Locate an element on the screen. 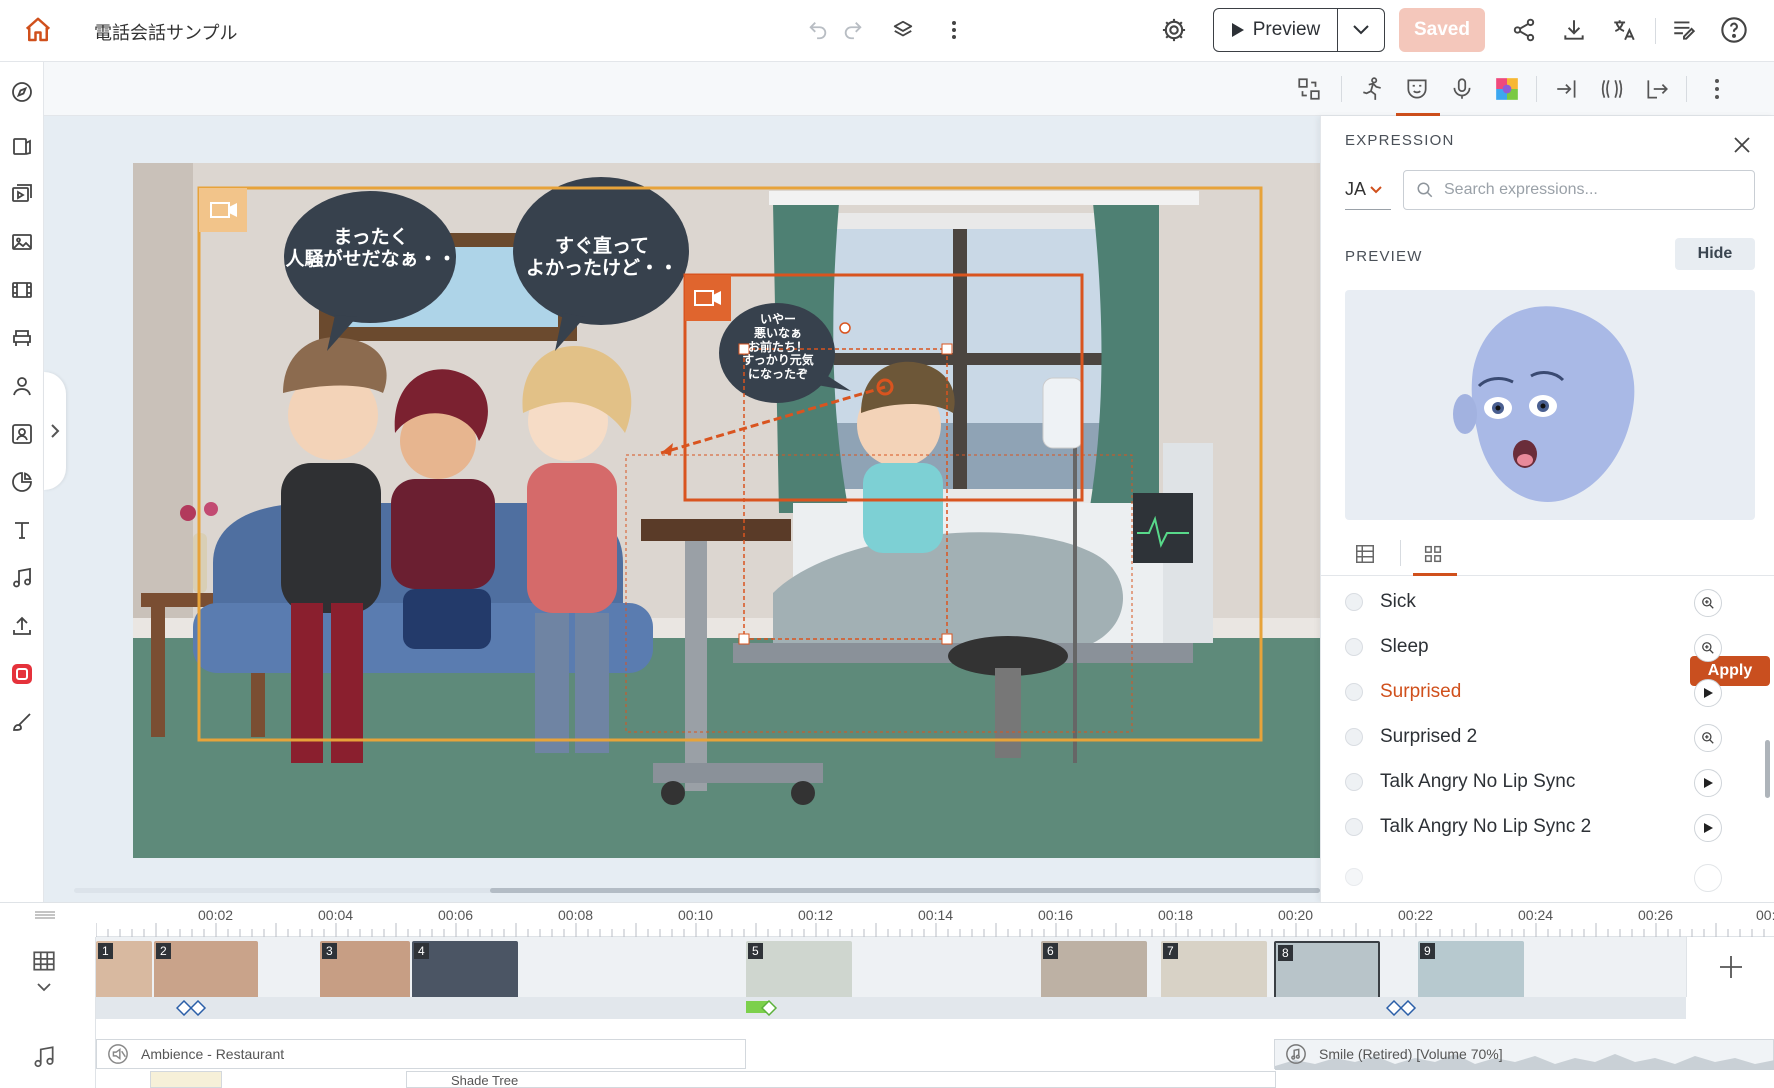 Image resolution: width=1774 pixels, height=1088 pixels. audio-track-music-icon is located at coordinates (44, 1057).